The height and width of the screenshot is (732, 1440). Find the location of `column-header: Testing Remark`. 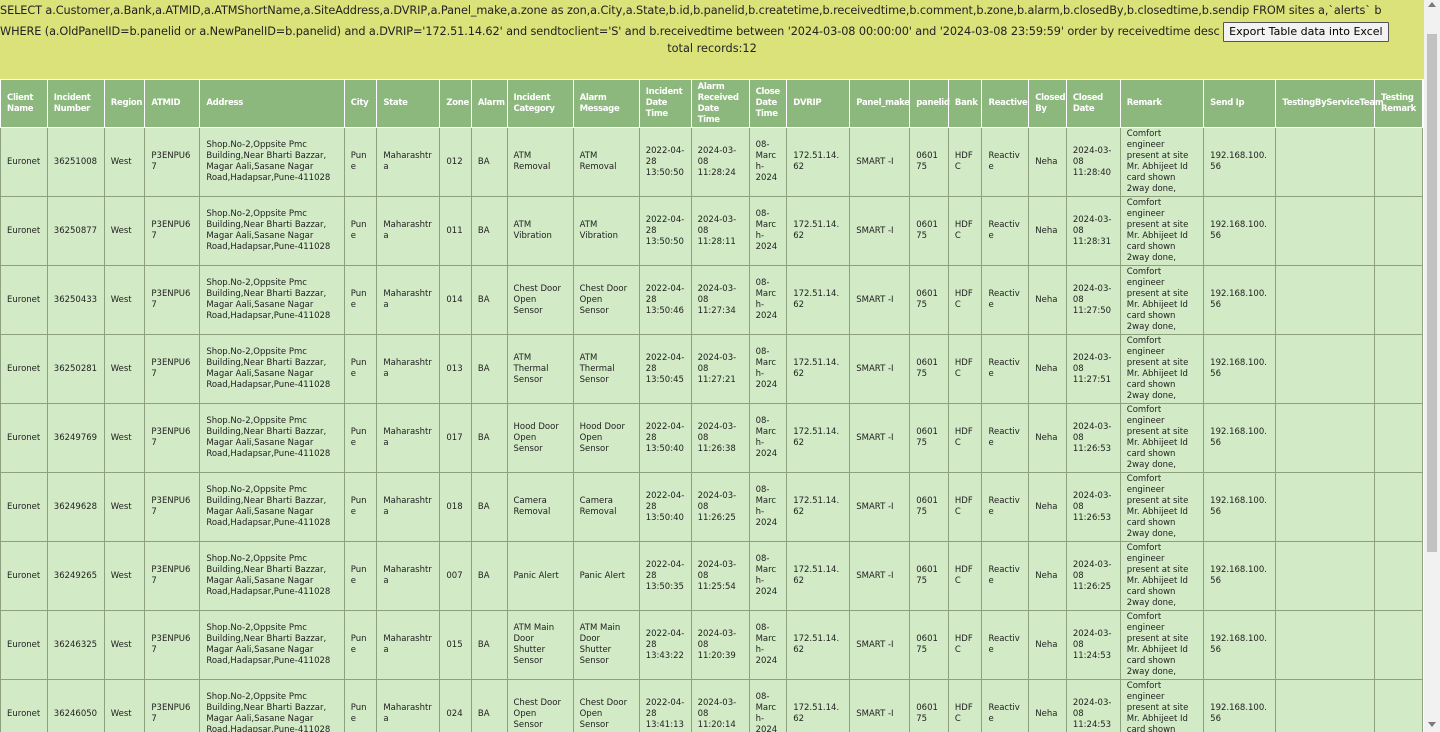

column-header: Testing Remark is located at coordinates (1398, 103).